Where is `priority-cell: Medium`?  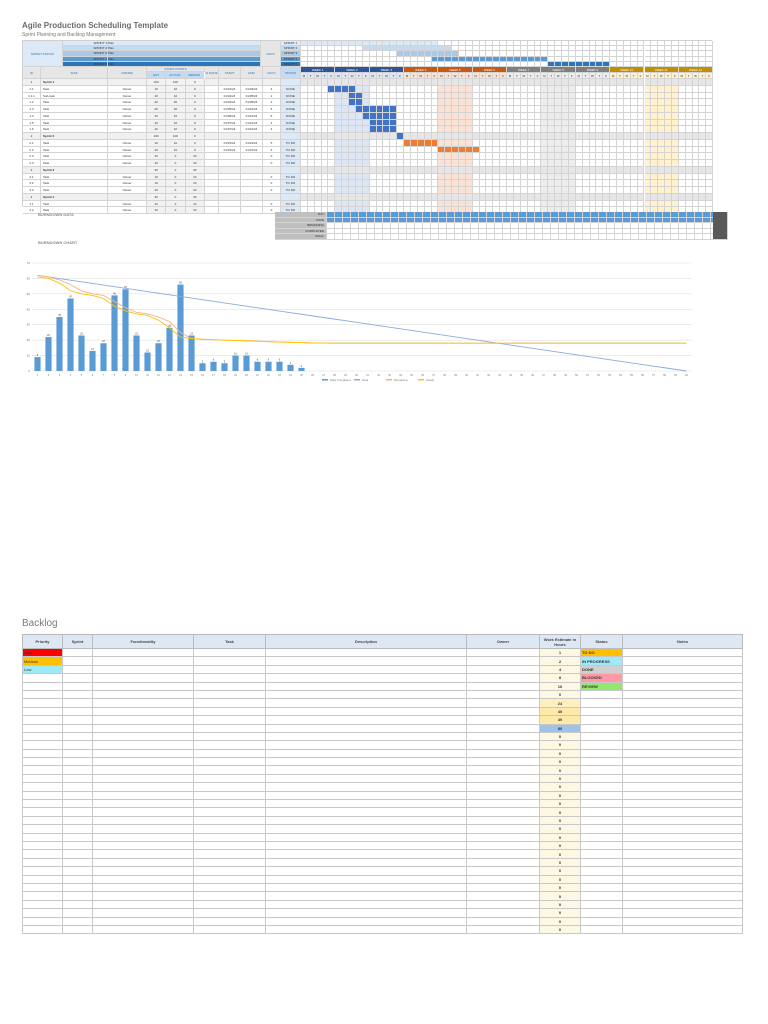 priority-cell: Medium is located at coordinates (42, 661).